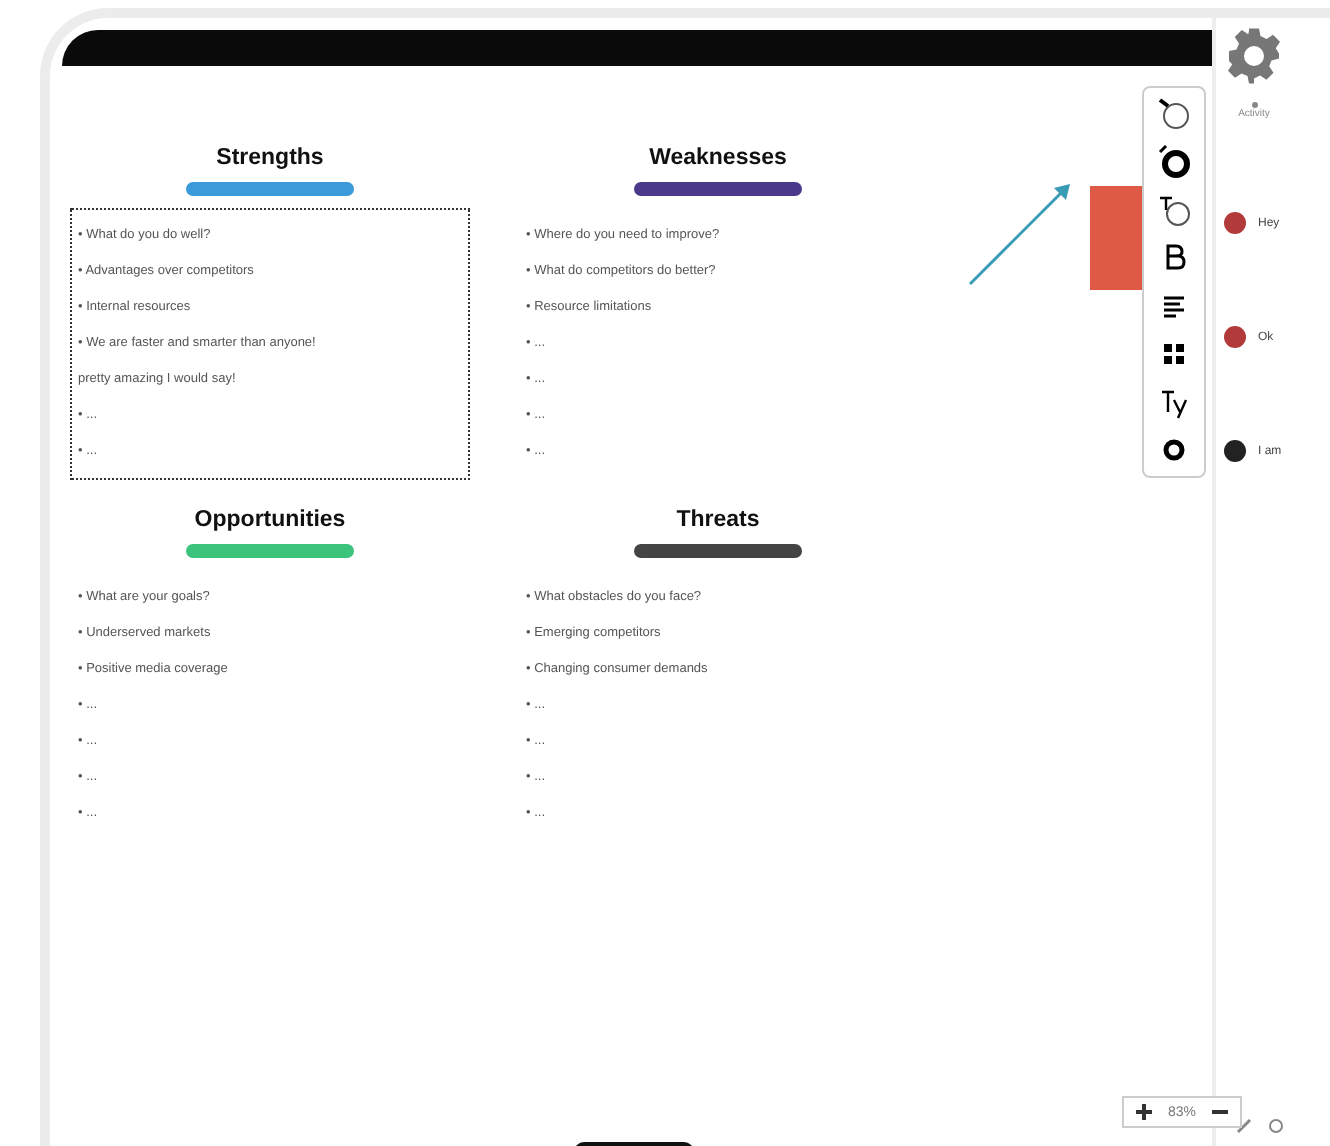  Describe the element at coordinates (270, 520) in the screenshot. I see `quadrant-title: Opportunities` at that location.